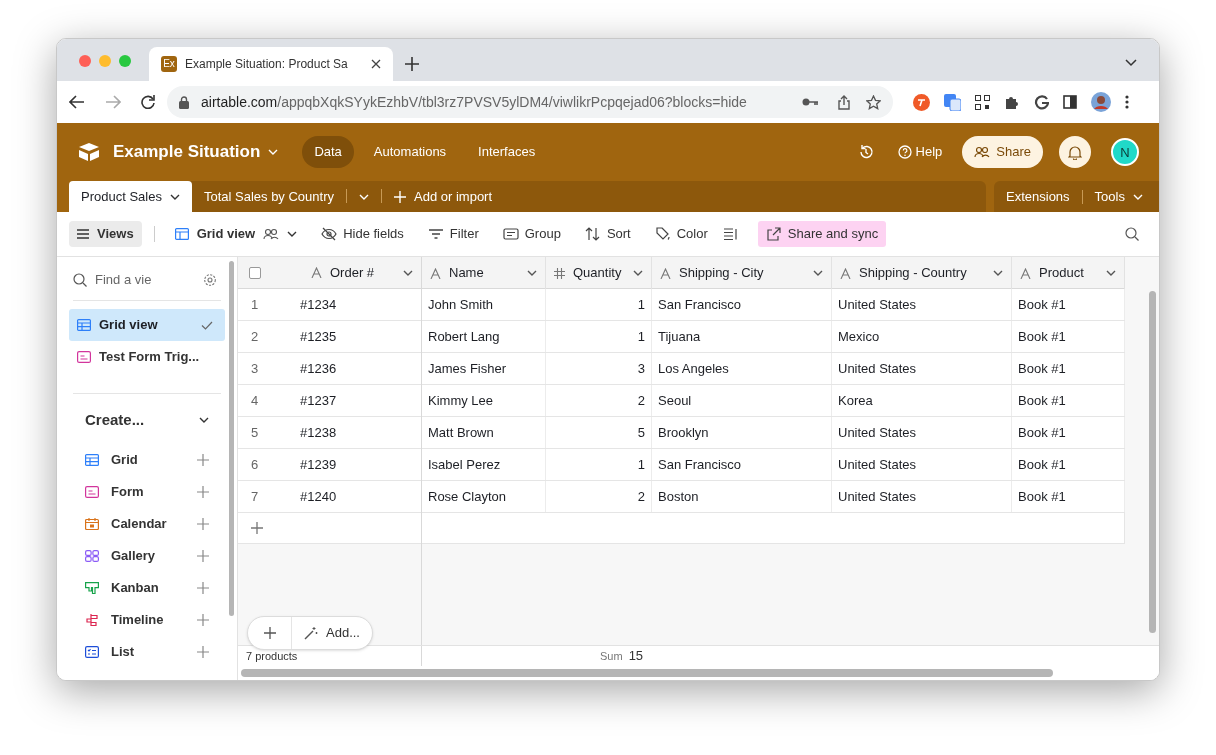 The width and height of the screenshot is (1216, 755). What do you see at coordinates (1041, 102) in the screenshot?
I see `g-icon` at bounding box center [1041, 102].